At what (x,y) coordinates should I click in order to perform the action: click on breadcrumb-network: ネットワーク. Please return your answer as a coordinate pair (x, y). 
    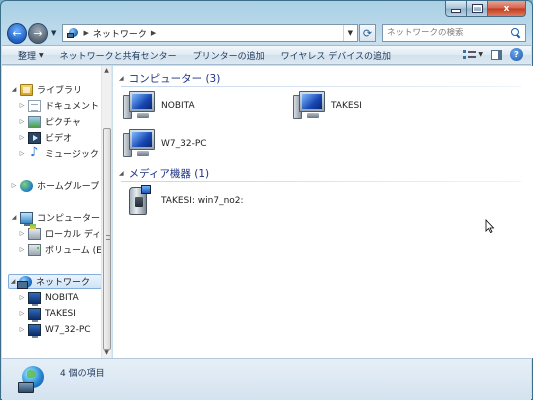
    Looking at the image, I should click on (120, 33).